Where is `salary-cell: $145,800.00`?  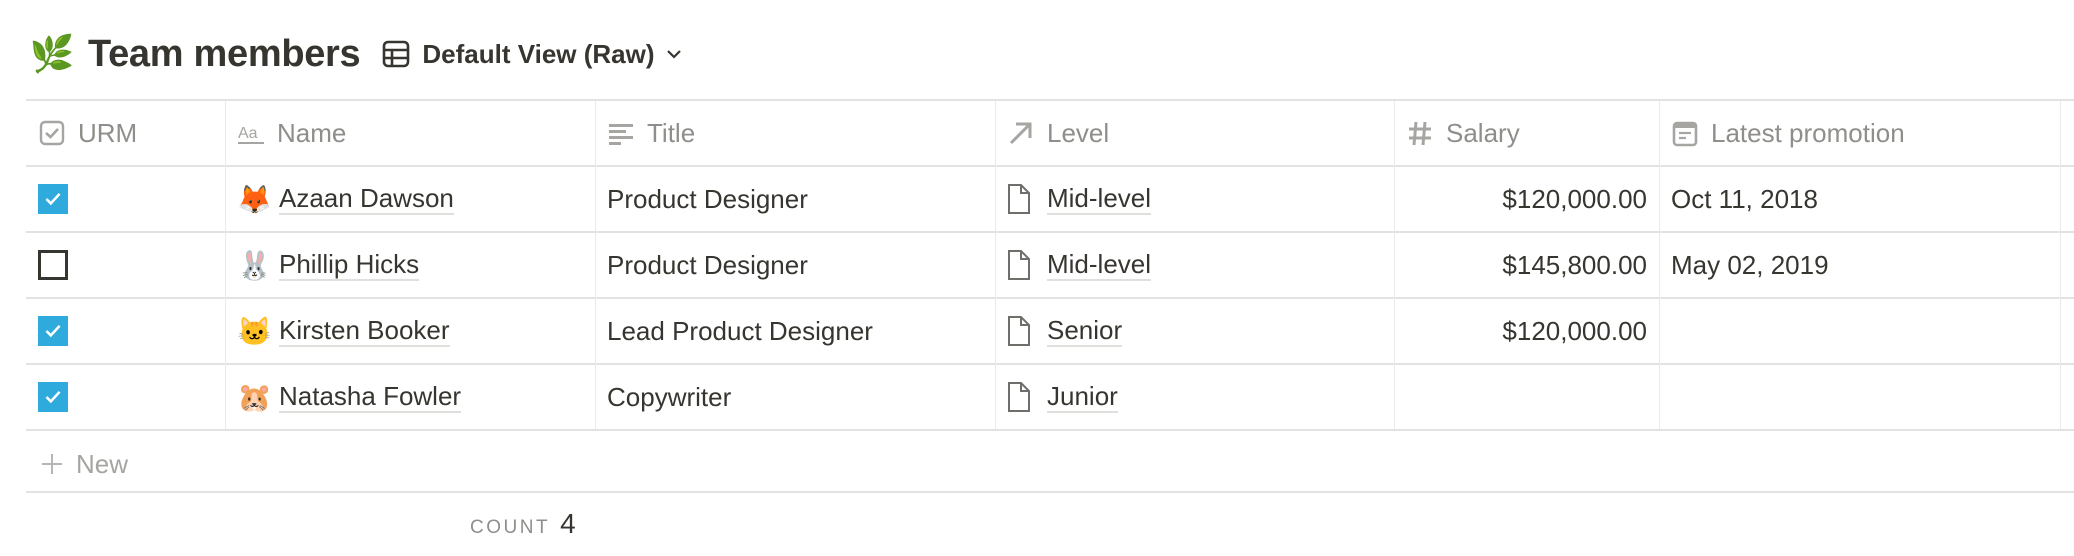 salary-cell: $145,800.00 is located at coordinates (1526, 265).